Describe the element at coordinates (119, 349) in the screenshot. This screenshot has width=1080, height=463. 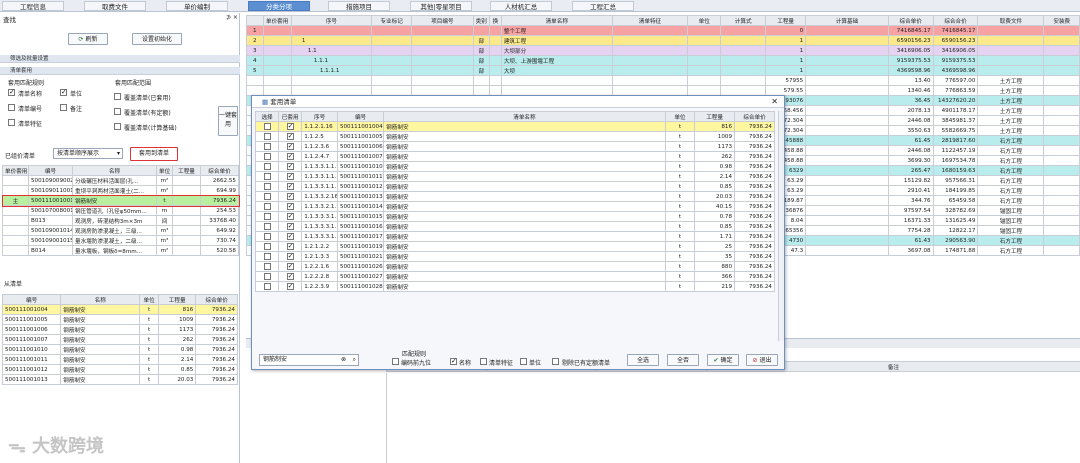
I see `sub-list-row: 500111001010 钢筋制安 t 0.98 7936.24` at that location.